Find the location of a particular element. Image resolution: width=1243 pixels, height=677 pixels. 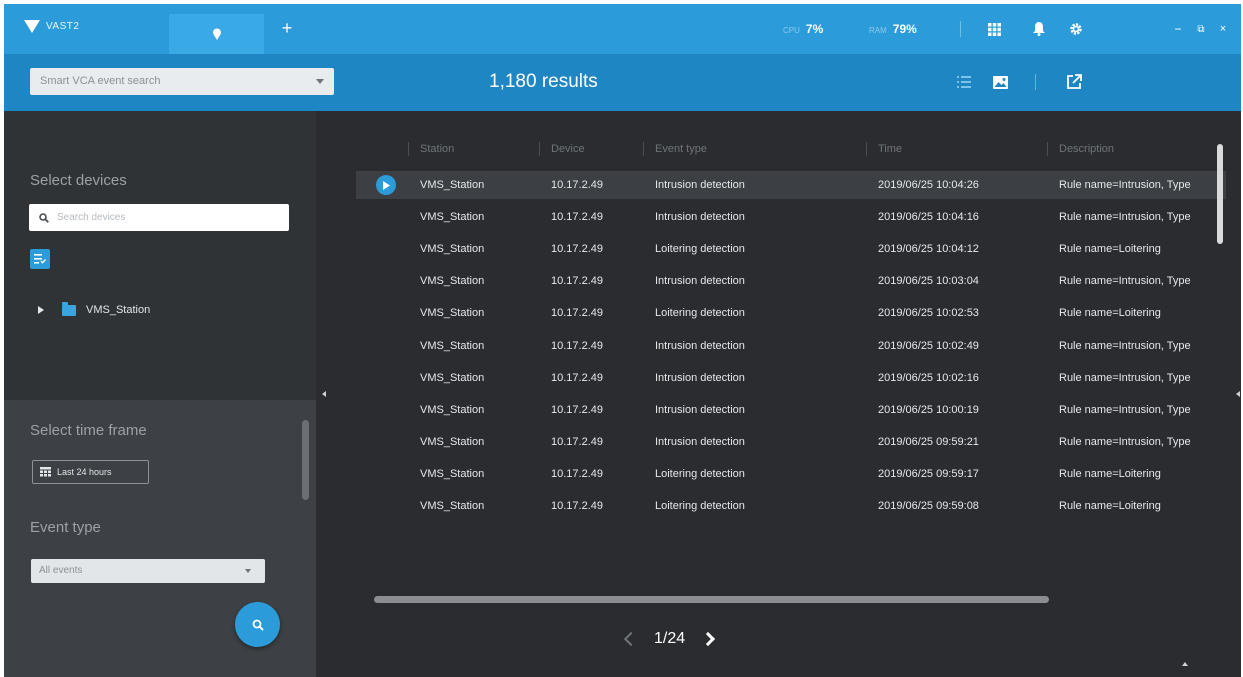

expand-arrow-icon is located at coordinates (41, 310).